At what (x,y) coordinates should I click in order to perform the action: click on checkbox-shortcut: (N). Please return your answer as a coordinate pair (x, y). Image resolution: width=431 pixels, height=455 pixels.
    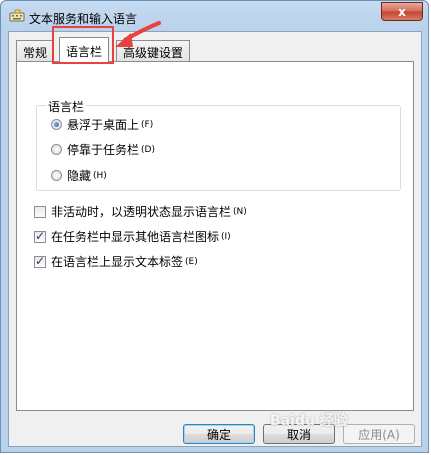
    Looking at the image, I should click on (240, 211).